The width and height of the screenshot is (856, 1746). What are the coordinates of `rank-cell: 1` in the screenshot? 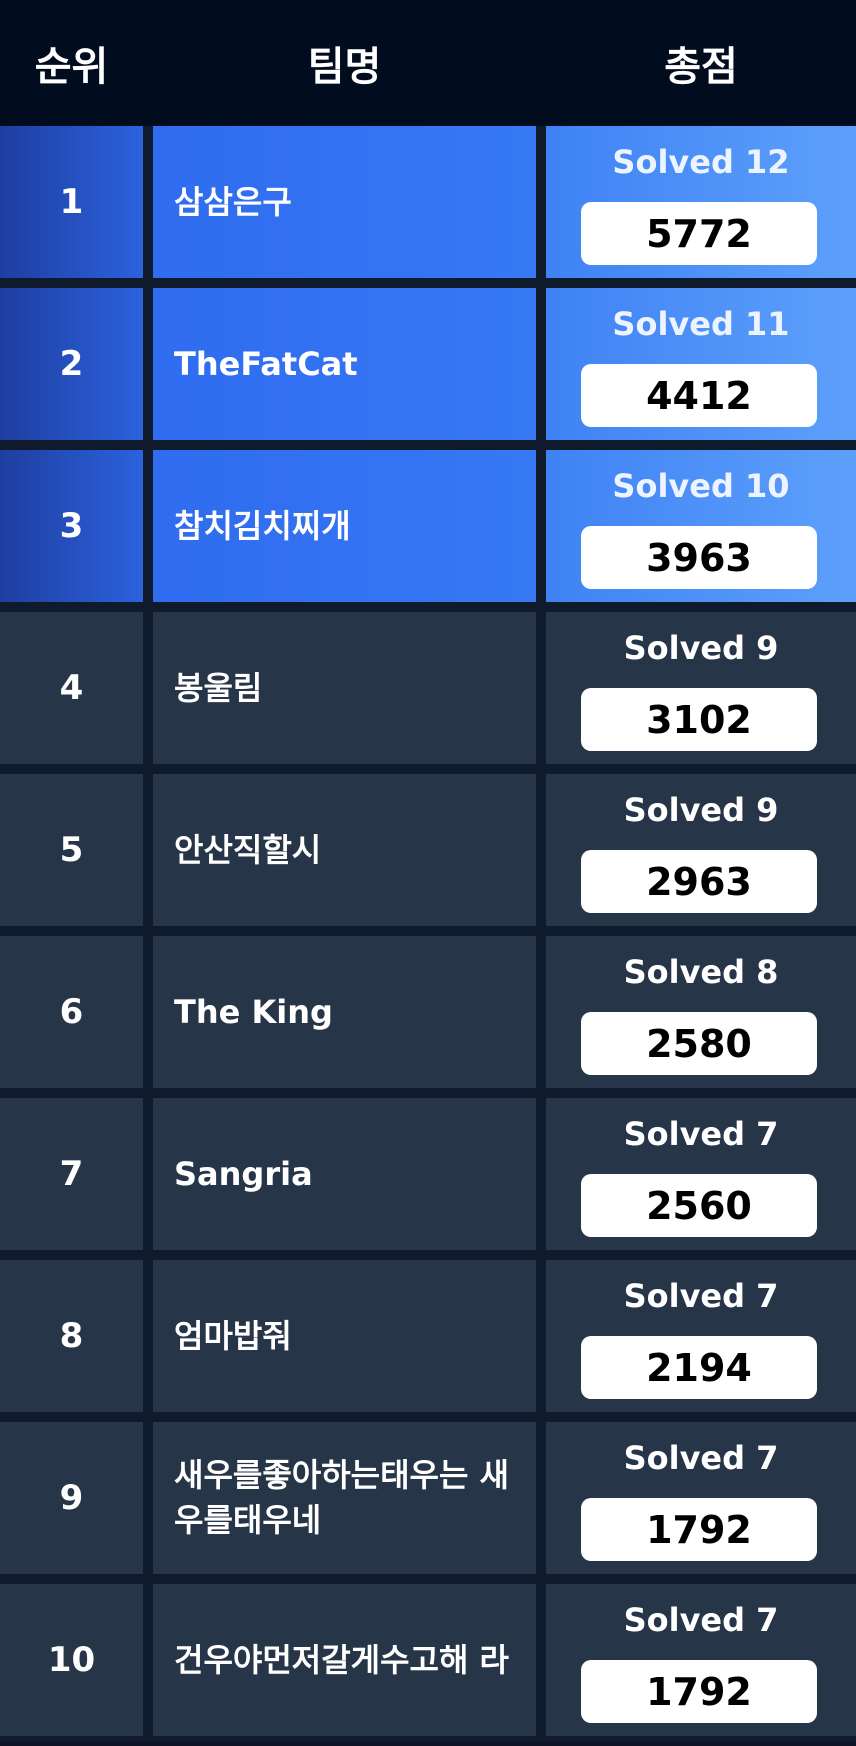 It's located at (71, 202).